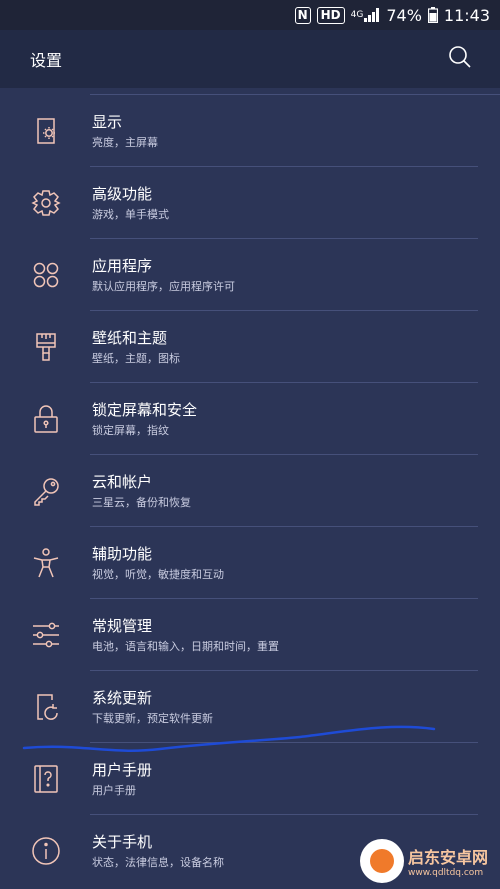  I want to click on search-icon, so click(460, 59).